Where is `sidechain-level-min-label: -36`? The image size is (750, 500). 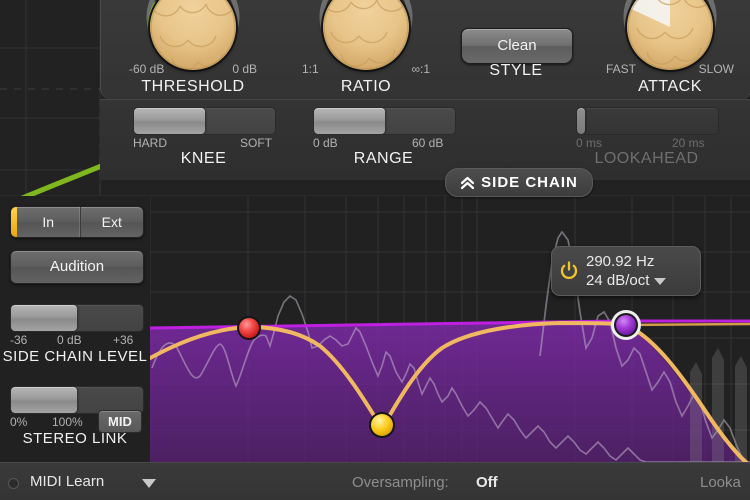 sidechain-level-min-label: -36 is located at coordinates (19, 340).